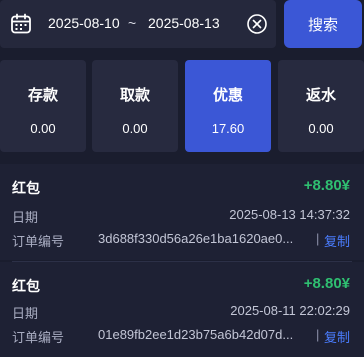 This screenshot has height=357, width=364. What do you see at coordinates (289, 214) in the screenshot?
I see `record-date: 2025-08-13 14:37:32` at bounding box center [289, 214].